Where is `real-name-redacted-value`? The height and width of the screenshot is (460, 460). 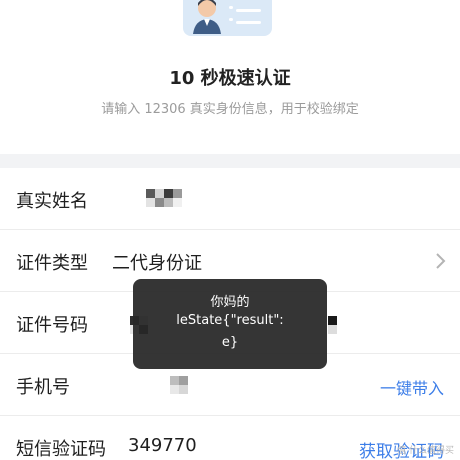 real-name-redacted-value is located at coordinates (164, 198).